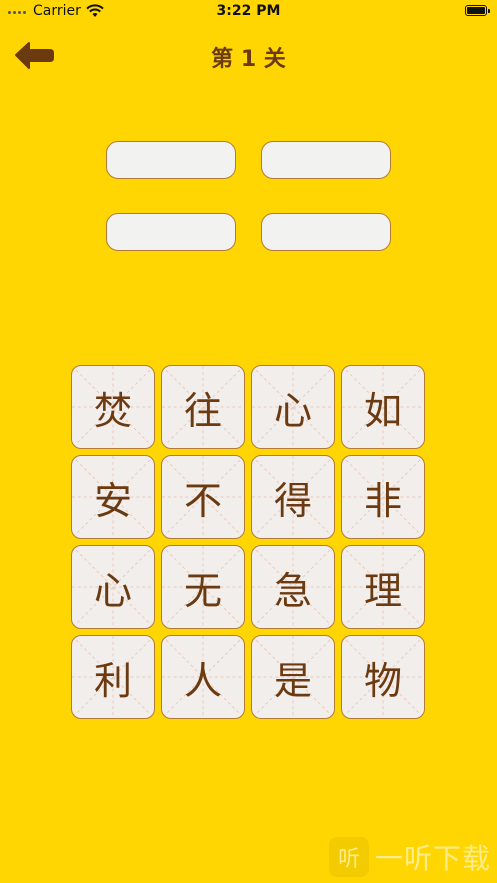 The image size is (497, 883). I want to click on character-tile: 不, so click(203, 497).